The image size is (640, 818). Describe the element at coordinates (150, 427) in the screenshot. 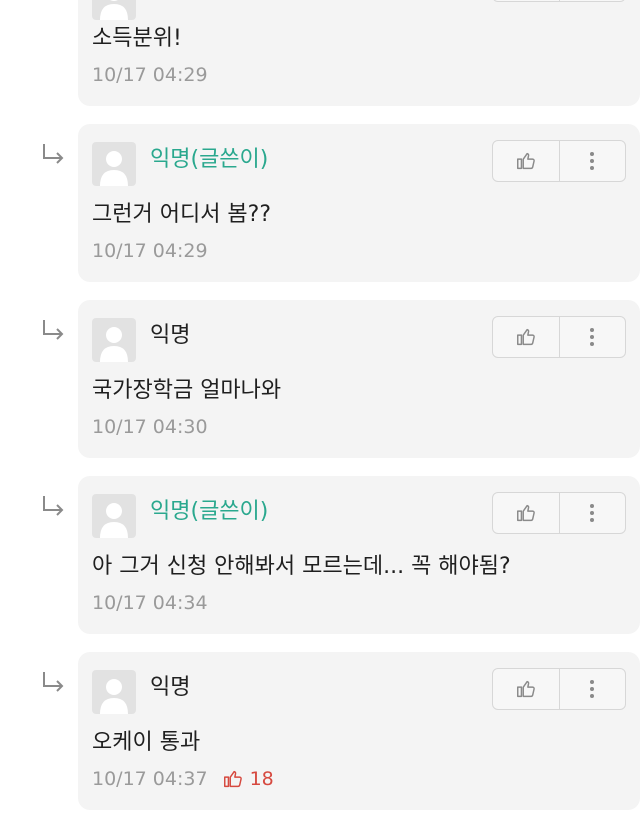

I see `comment-timestamp: 10/17 04:30` at that location.